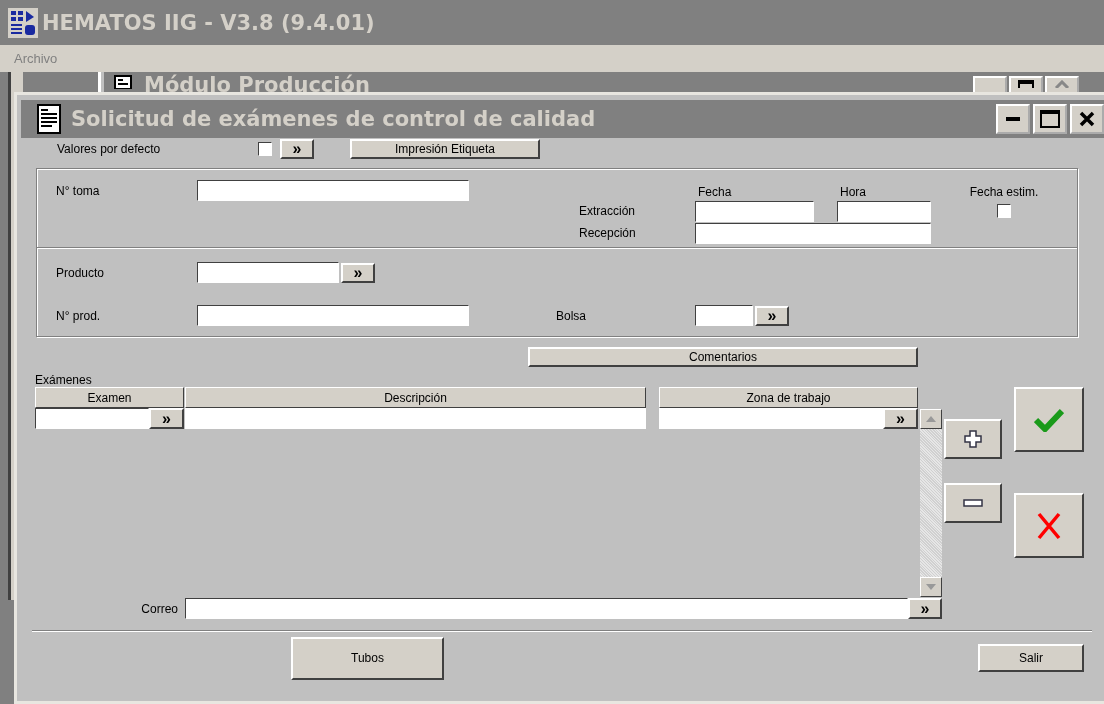 The height and width of the screenshot is (704, 1104). Describe the element at coordinates (571, 316) in the screenshot. I see `field-label: Bolsa` at that location.